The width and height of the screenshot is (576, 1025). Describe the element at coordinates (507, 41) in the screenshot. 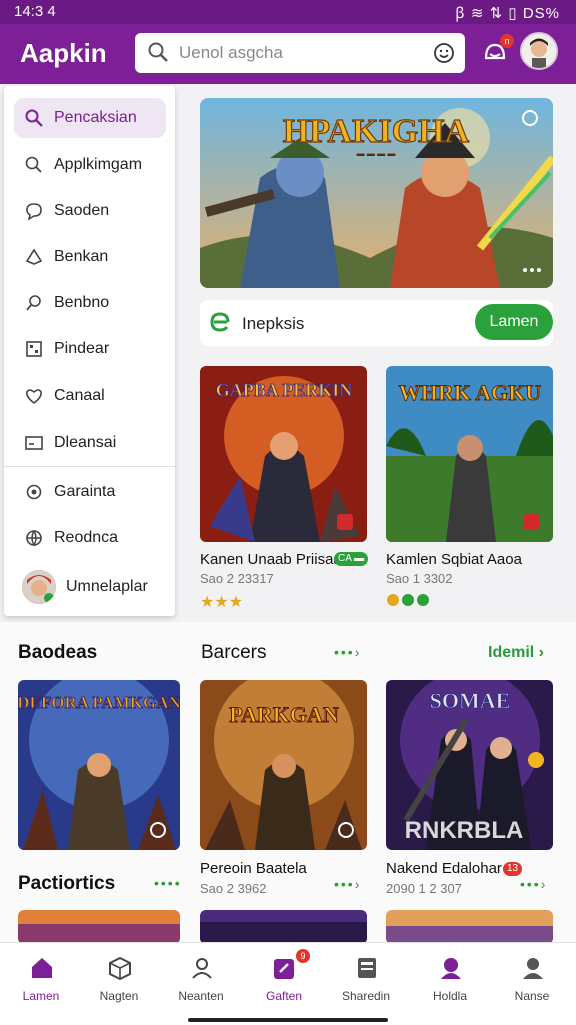

I see `notification-badge: n` at that location.